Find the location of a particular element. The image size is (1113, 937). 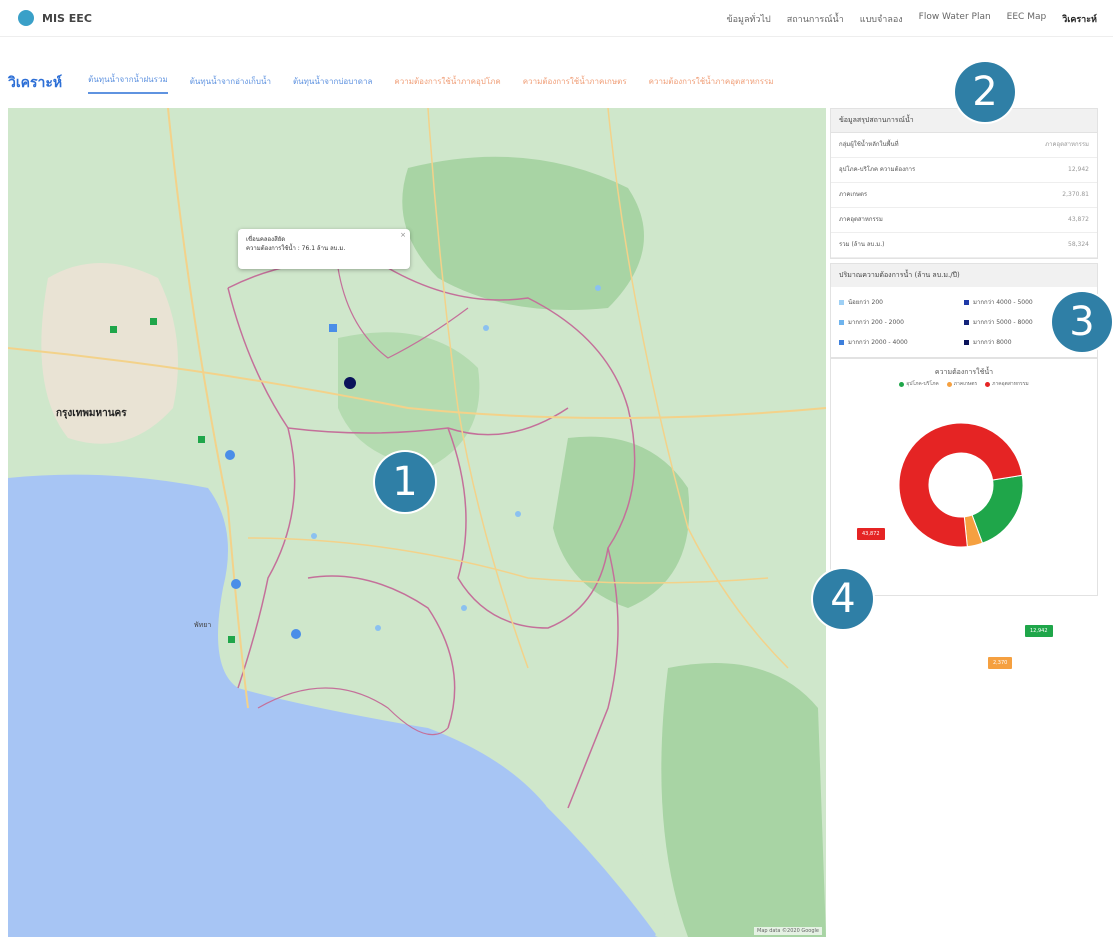

legend-item: มากกว่า 200 - 2000 is located at coordinates (901, 322).